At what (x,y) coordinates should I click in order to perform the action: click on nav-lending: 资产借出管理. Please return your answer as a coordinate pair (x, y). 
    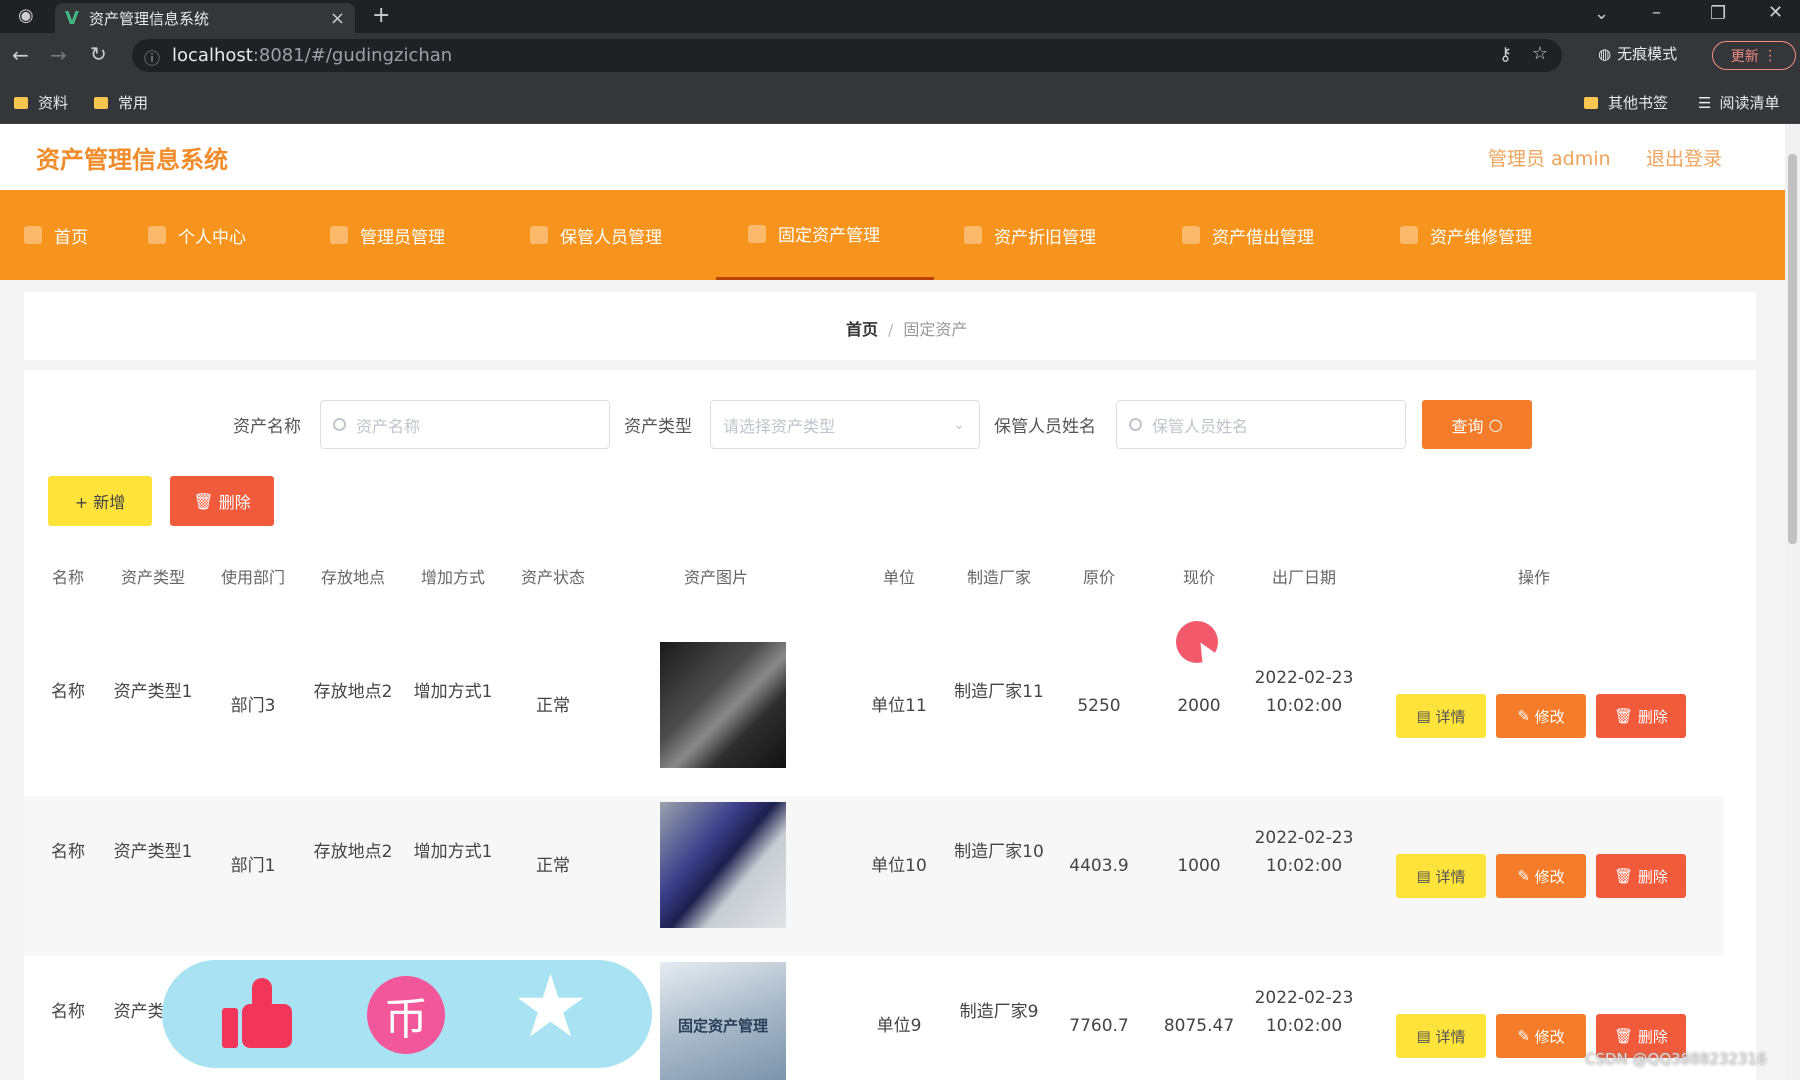
    Looking at the image, I should click on (1248, 235).